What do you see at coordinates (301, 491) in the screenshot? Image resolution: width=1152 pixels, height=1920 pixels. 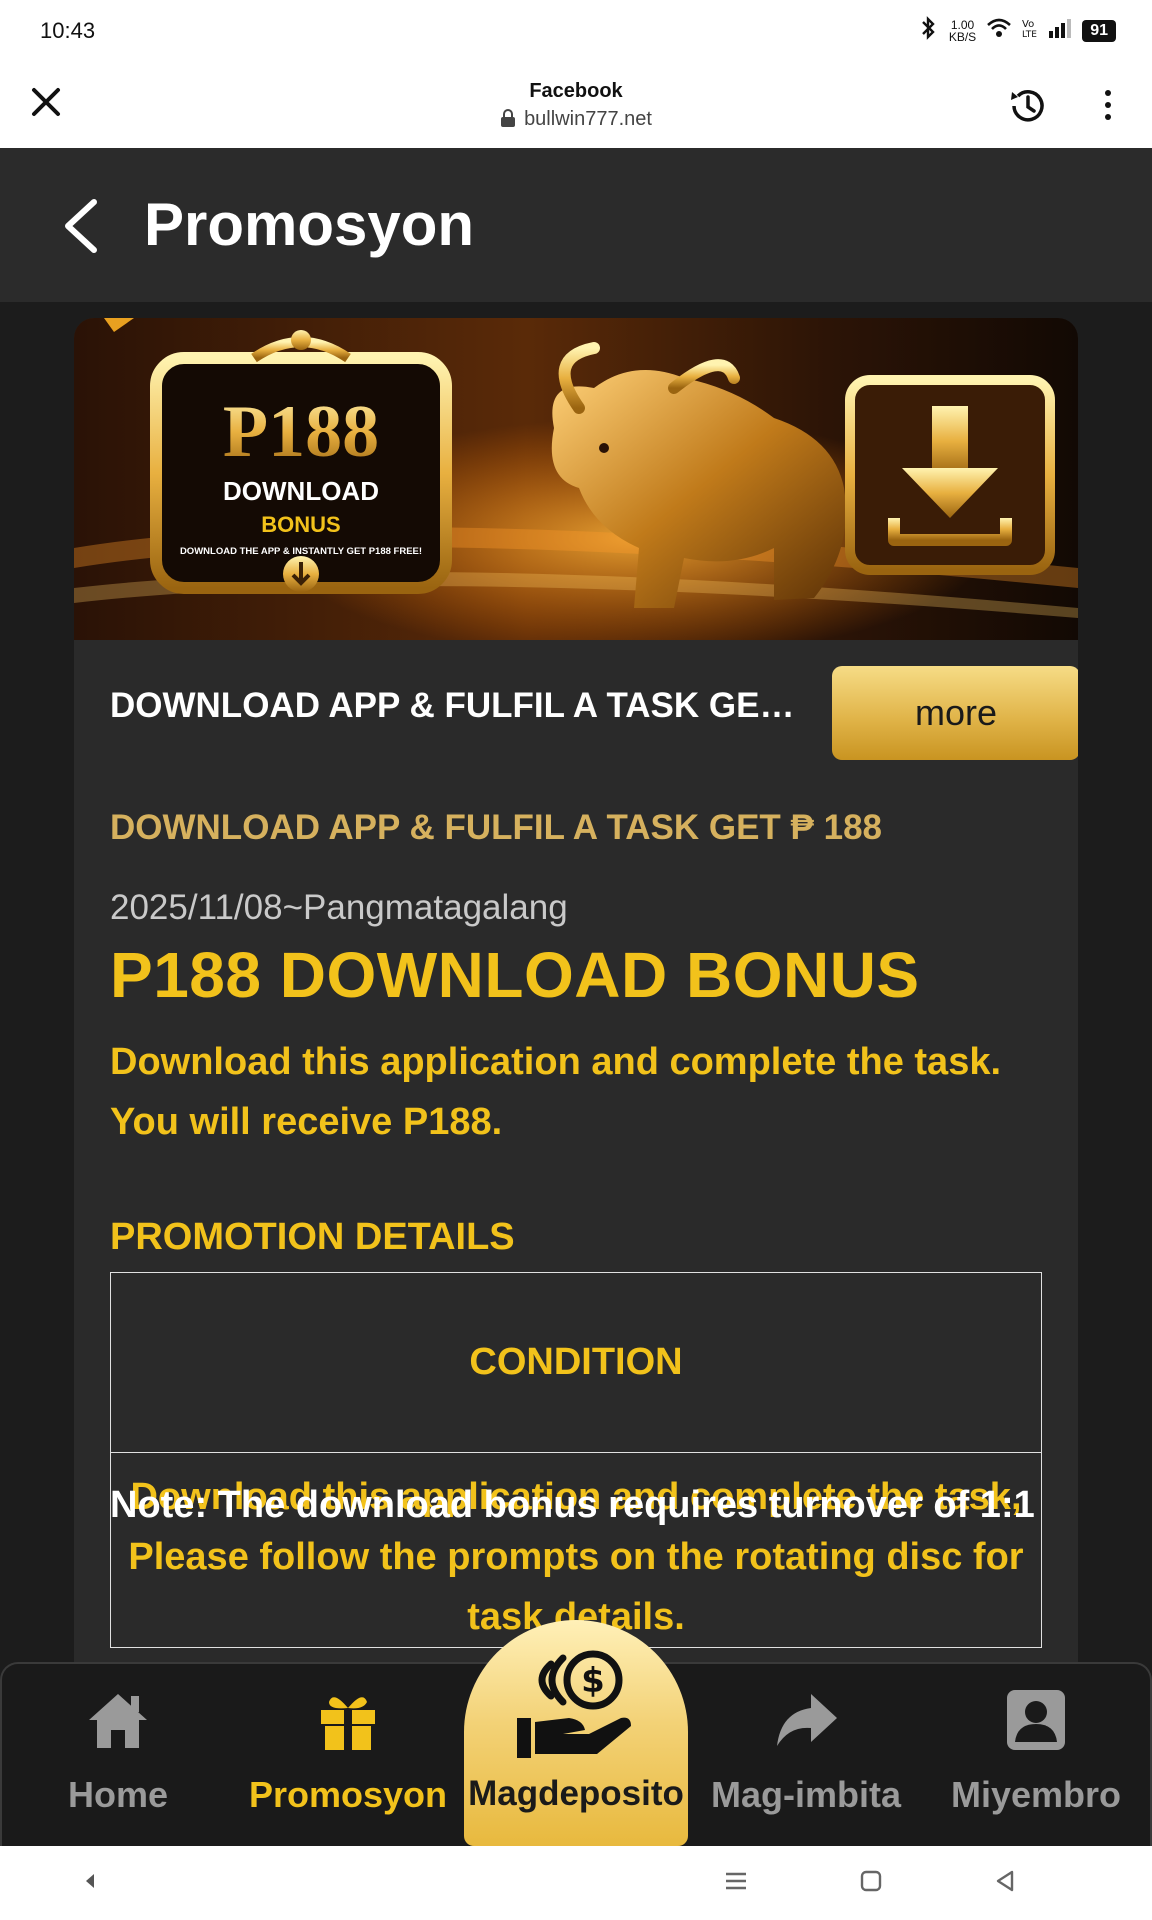 I see `banner-line1: DOWNLOAD` at bounding box center [301, 491].